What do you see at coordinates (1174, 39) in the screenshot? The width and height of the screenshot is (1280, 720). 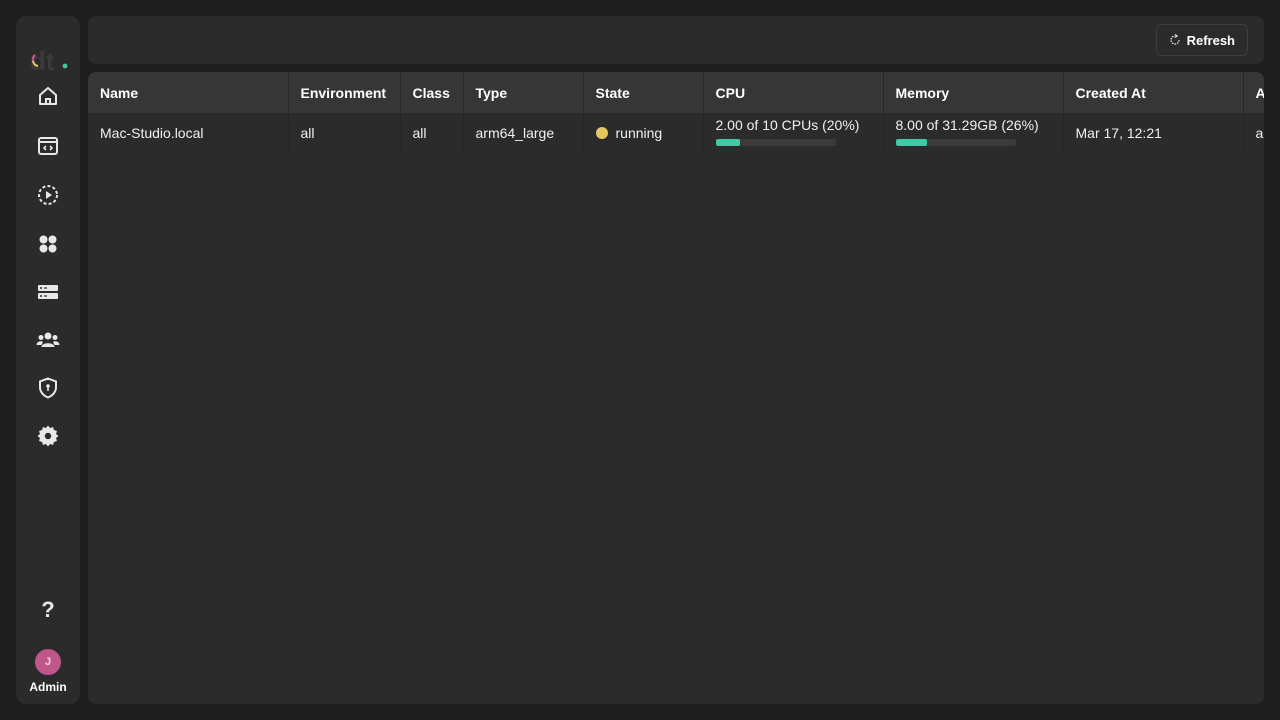 I see `refresh-icon` at bounding box center [1174, 39].